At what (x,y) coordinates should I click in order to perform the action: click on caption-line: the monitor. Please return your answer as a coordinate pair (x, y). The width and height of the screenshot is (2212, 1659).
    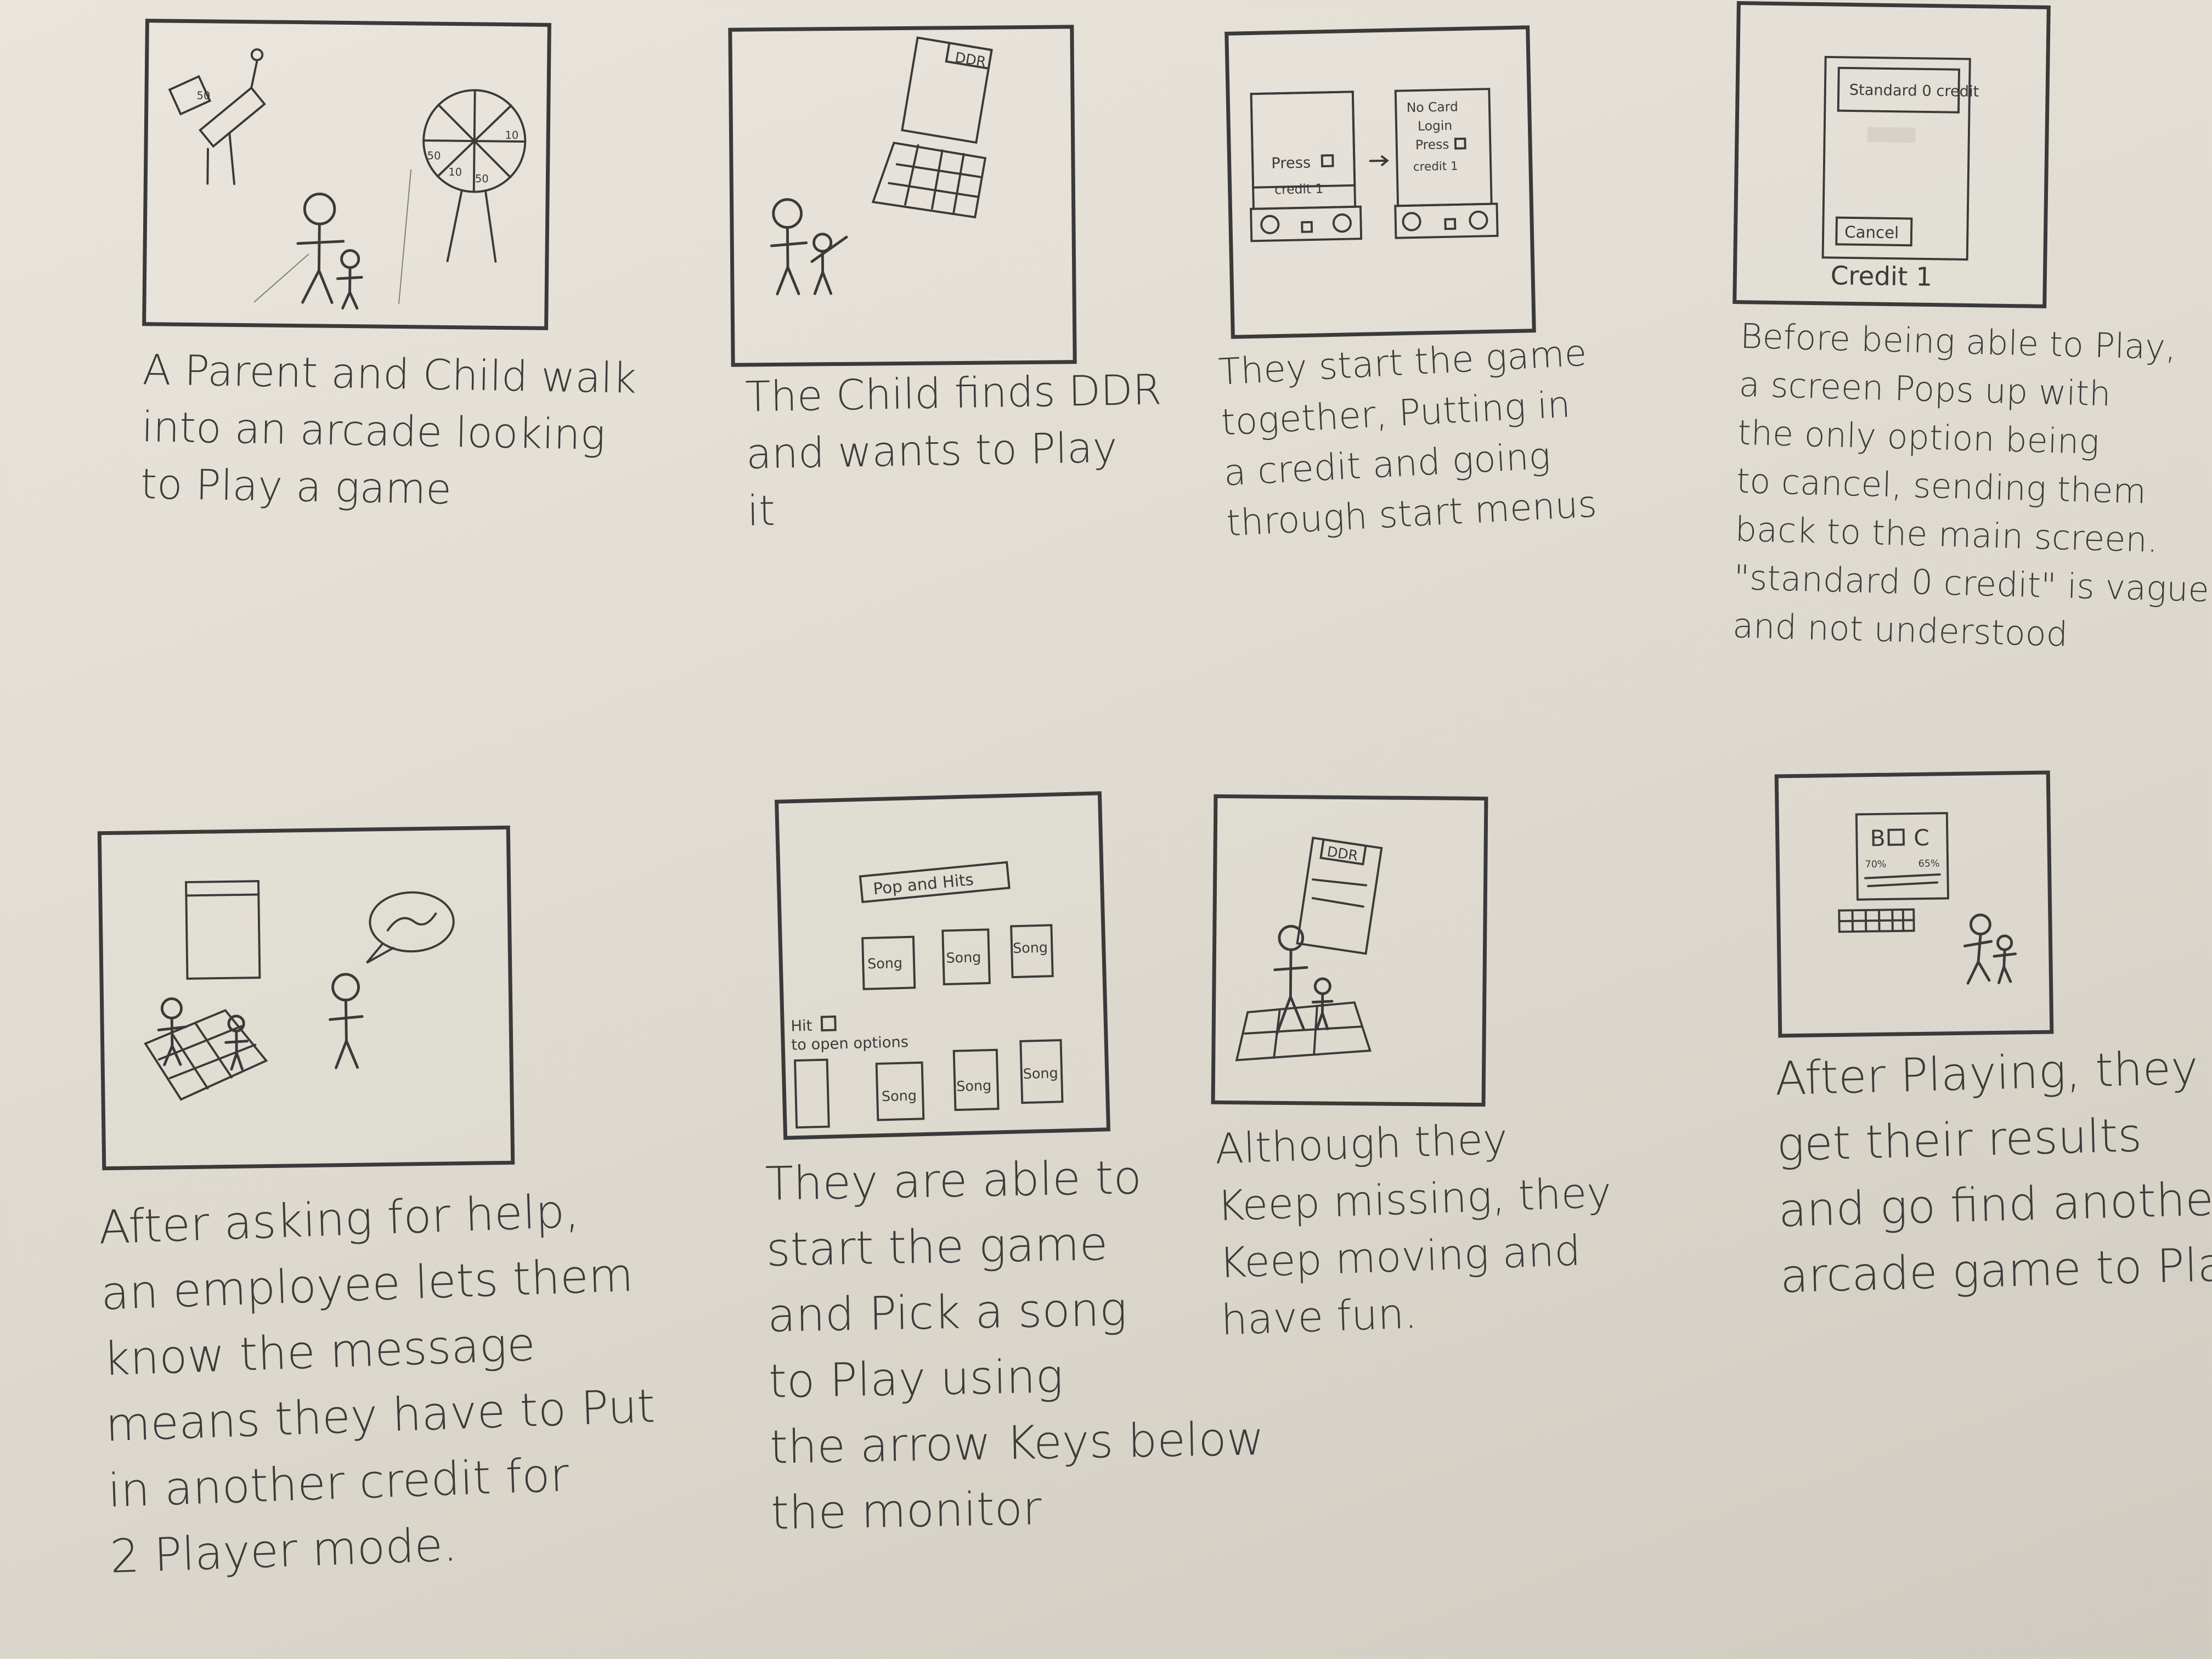
    Looking at the image, I should click on (906, 1510).